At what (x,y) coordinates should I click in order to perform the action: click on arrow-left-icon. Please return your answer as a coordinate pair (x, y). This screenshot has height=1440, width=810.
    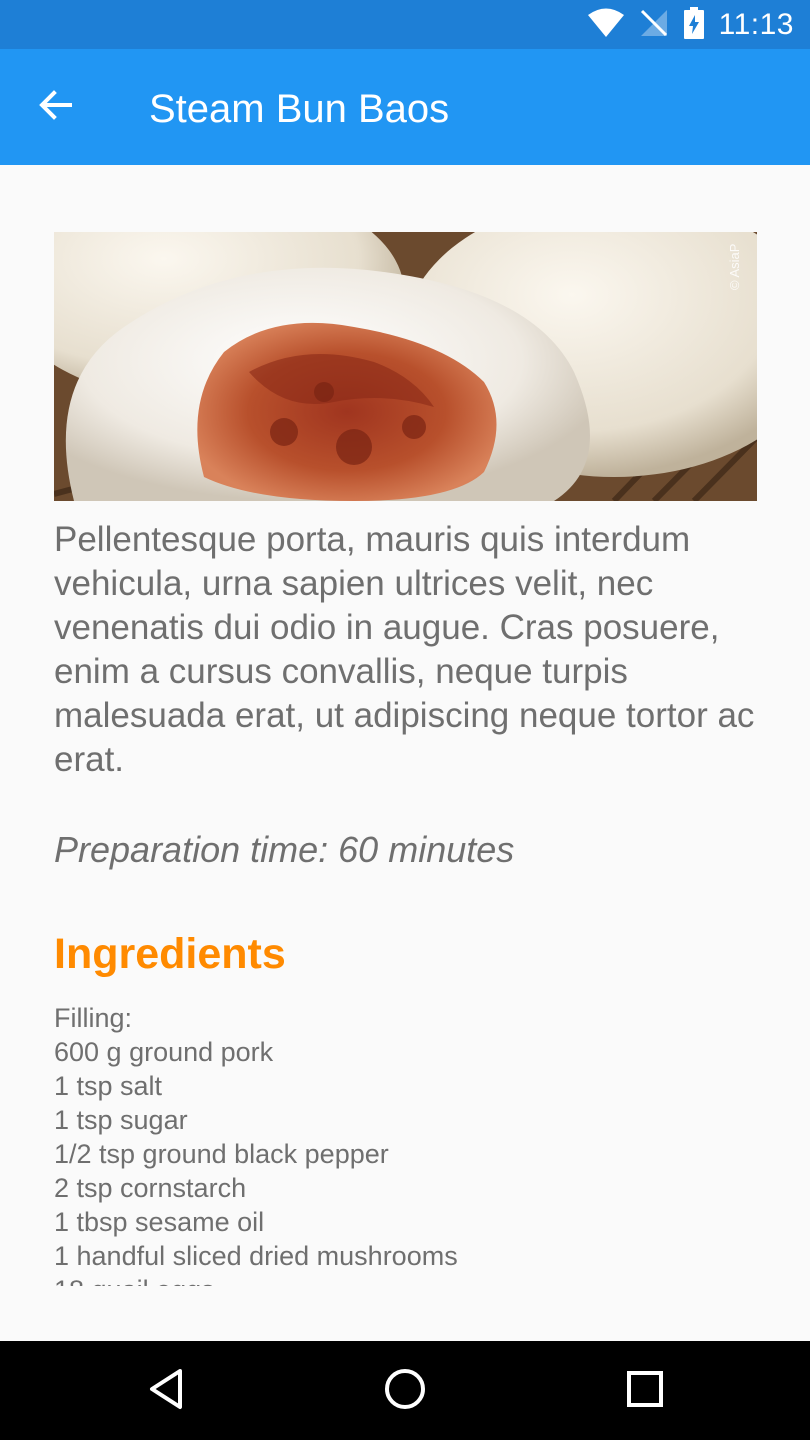
    Looking at the image, I should click on (56, 107).